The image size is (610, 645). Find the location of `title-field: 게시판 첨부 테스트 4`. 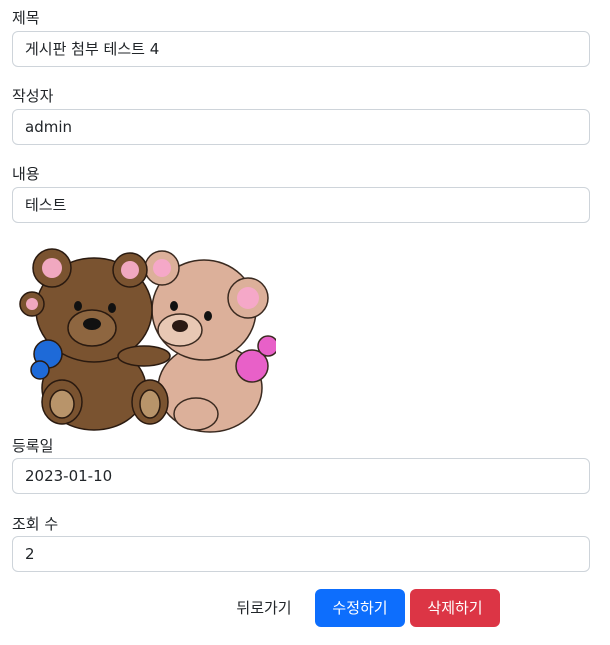

title-field: 게시판 첨부 테스트 4 is located at coordinates (301, 49).